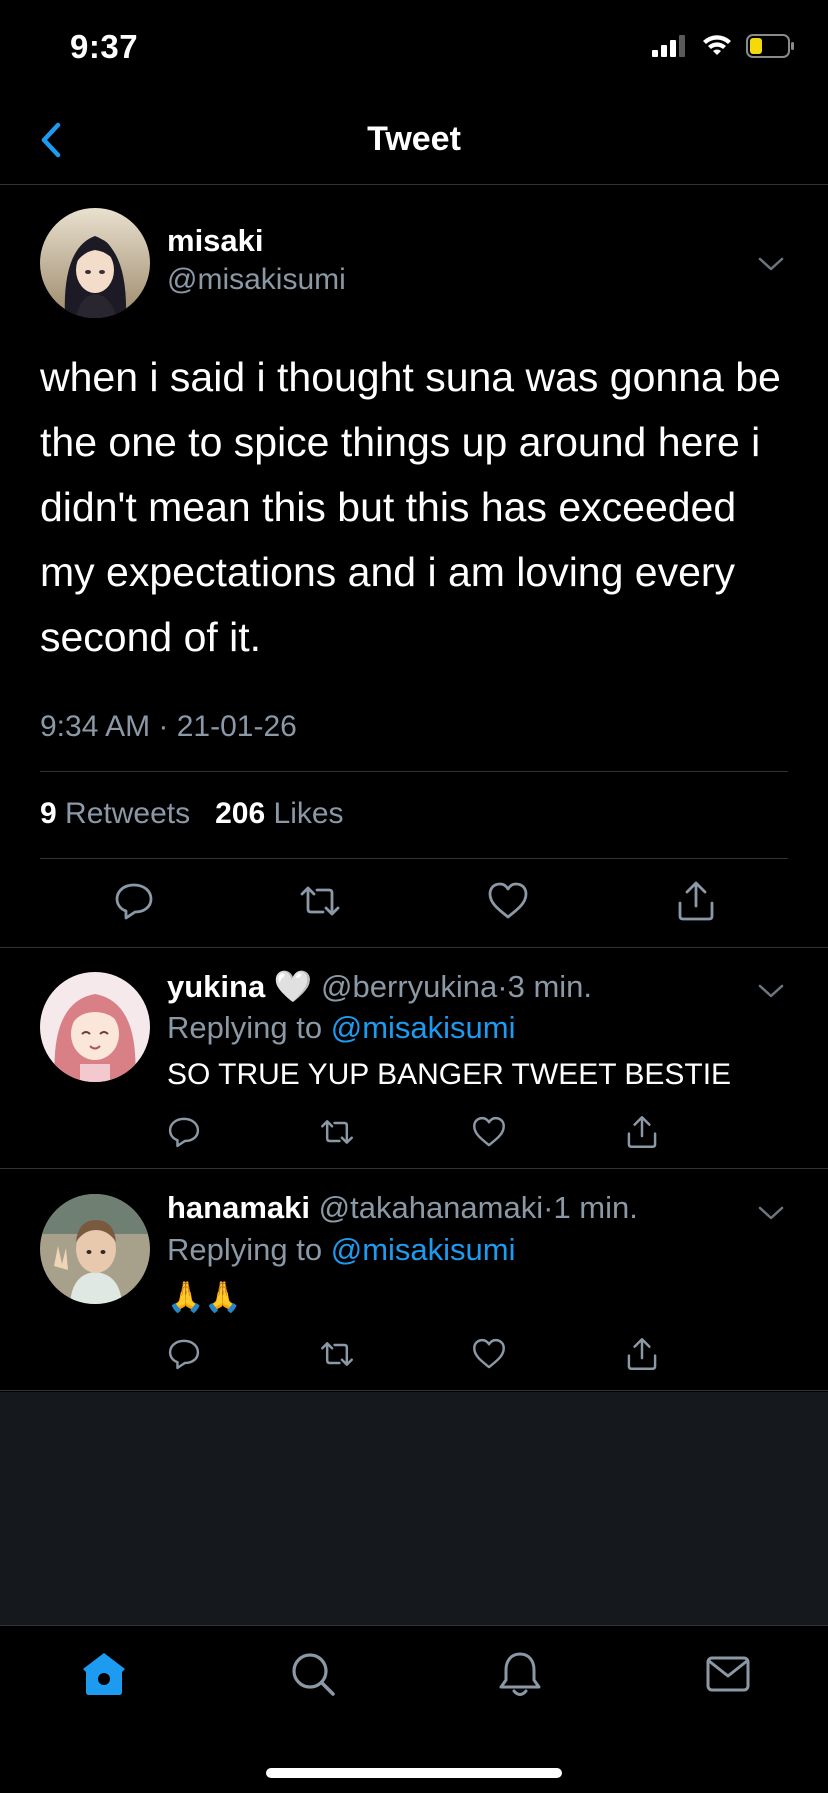 This screenshot has width=828, height=1793. Describe the element at coordinates (449, 1074) in the screenshot. I see `reply-text: SO TRUE YUP BANGER TWEET BESTIE` at that location.